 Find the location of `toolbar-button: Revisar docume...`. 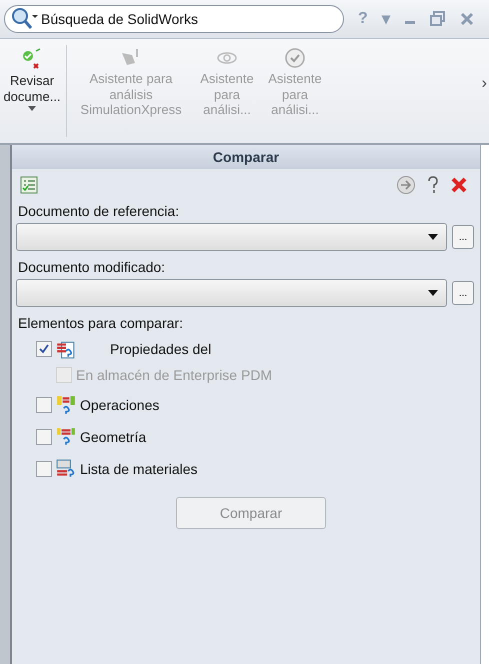

toolbar-button: Revisar docume... is located at coordinates (32, 91).